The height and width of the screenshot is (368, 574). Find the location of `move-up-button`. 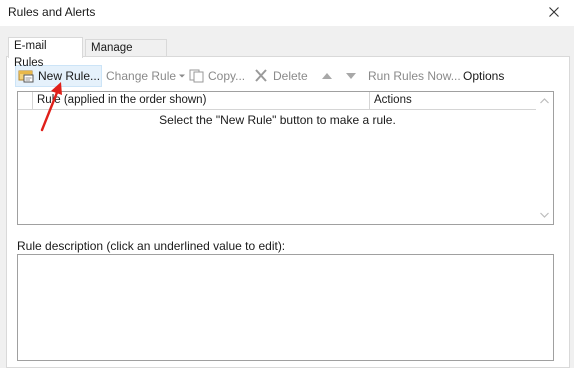

move-up-button is located at coordinates (327, 76).